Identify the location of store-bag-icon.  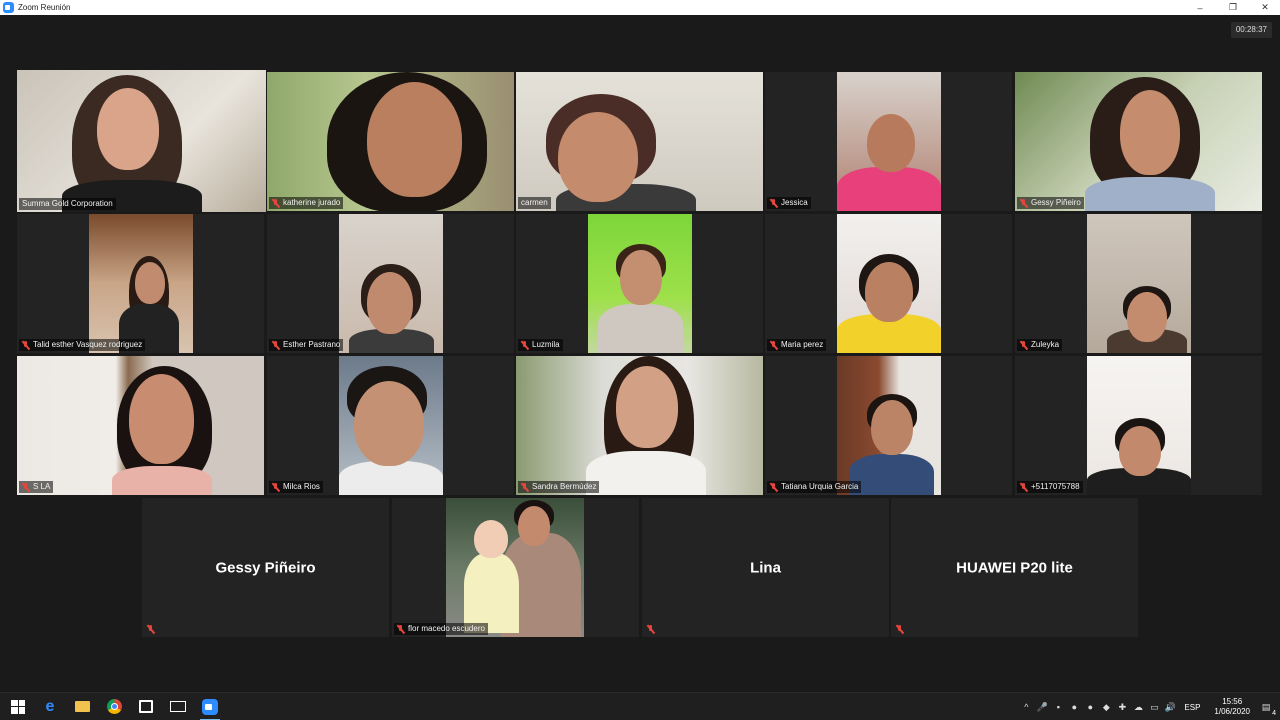
(146, 706).